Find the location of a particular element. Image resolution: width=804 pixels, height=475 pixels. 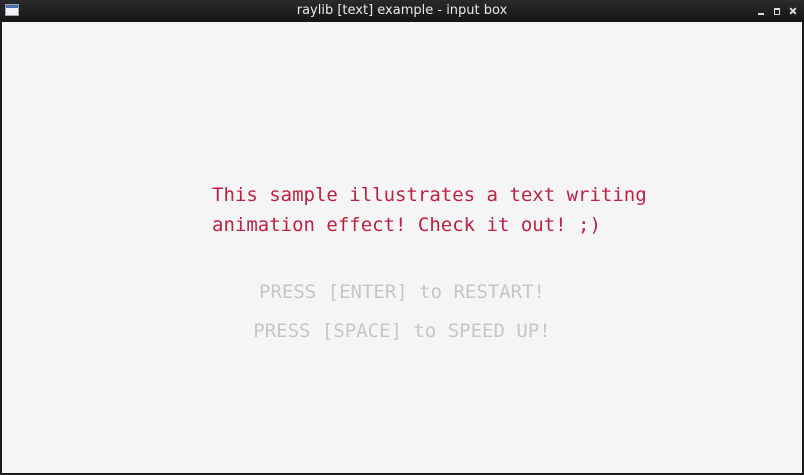

window-controls is located at coordinates (777, 11).